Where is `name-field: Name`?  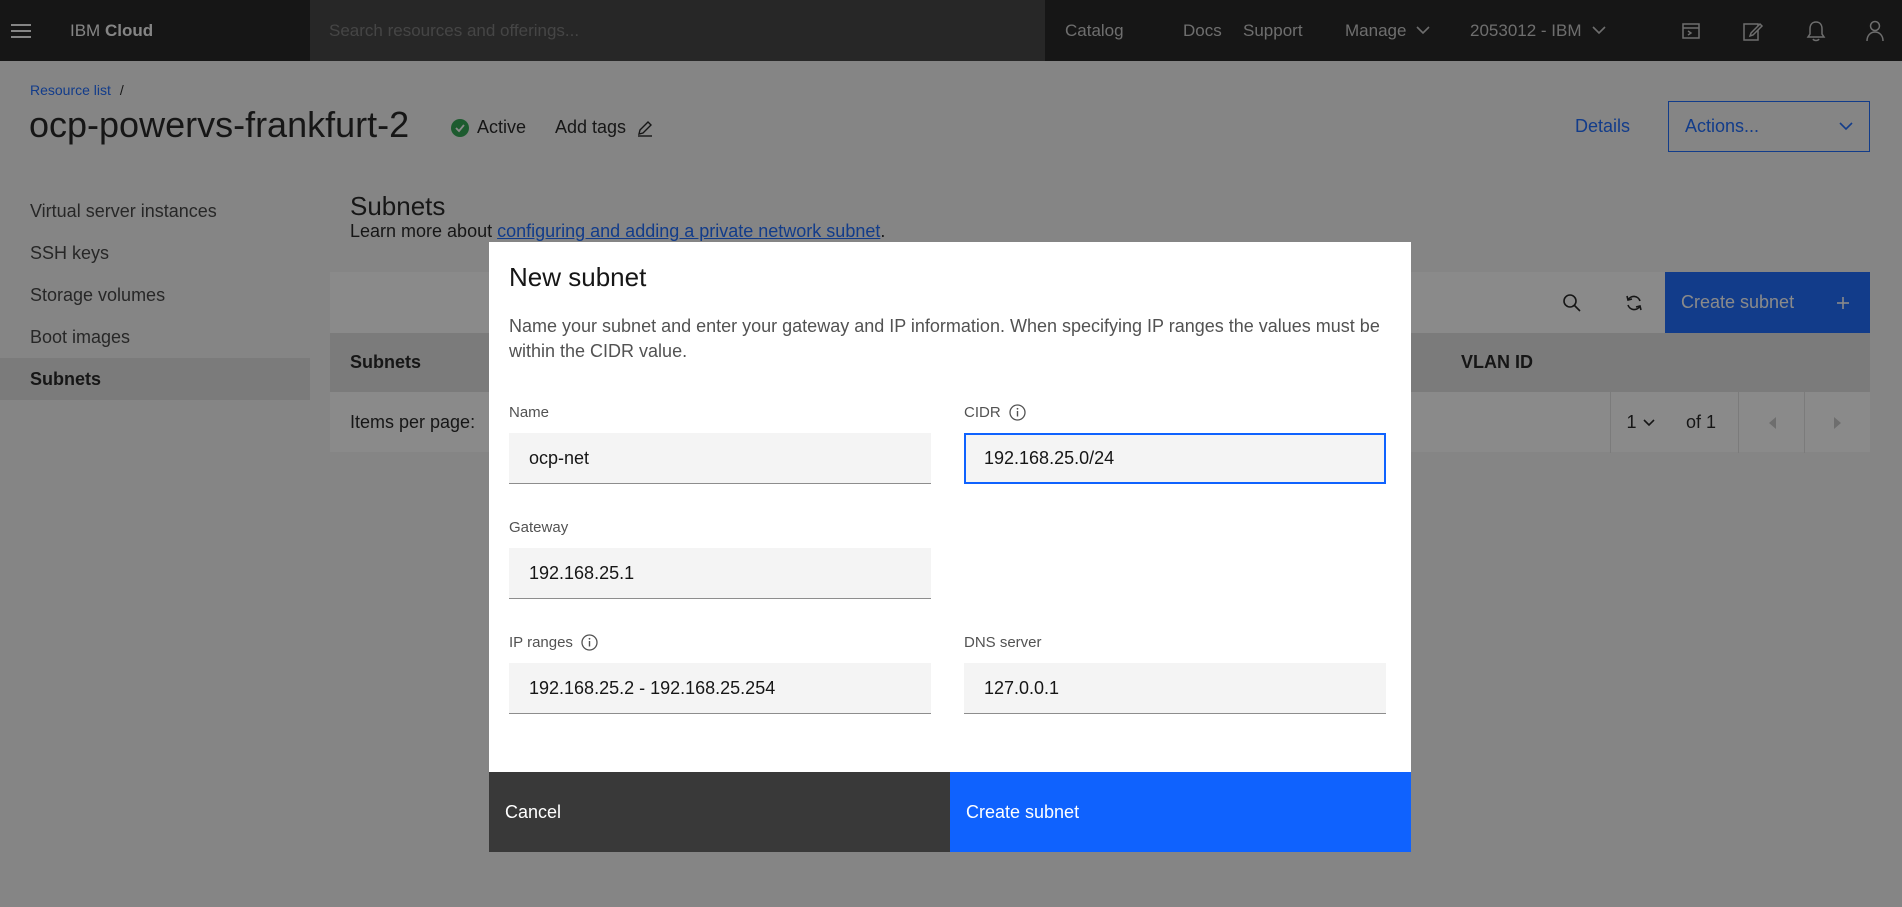 name-field: Name is located at coordinates (720, 443).